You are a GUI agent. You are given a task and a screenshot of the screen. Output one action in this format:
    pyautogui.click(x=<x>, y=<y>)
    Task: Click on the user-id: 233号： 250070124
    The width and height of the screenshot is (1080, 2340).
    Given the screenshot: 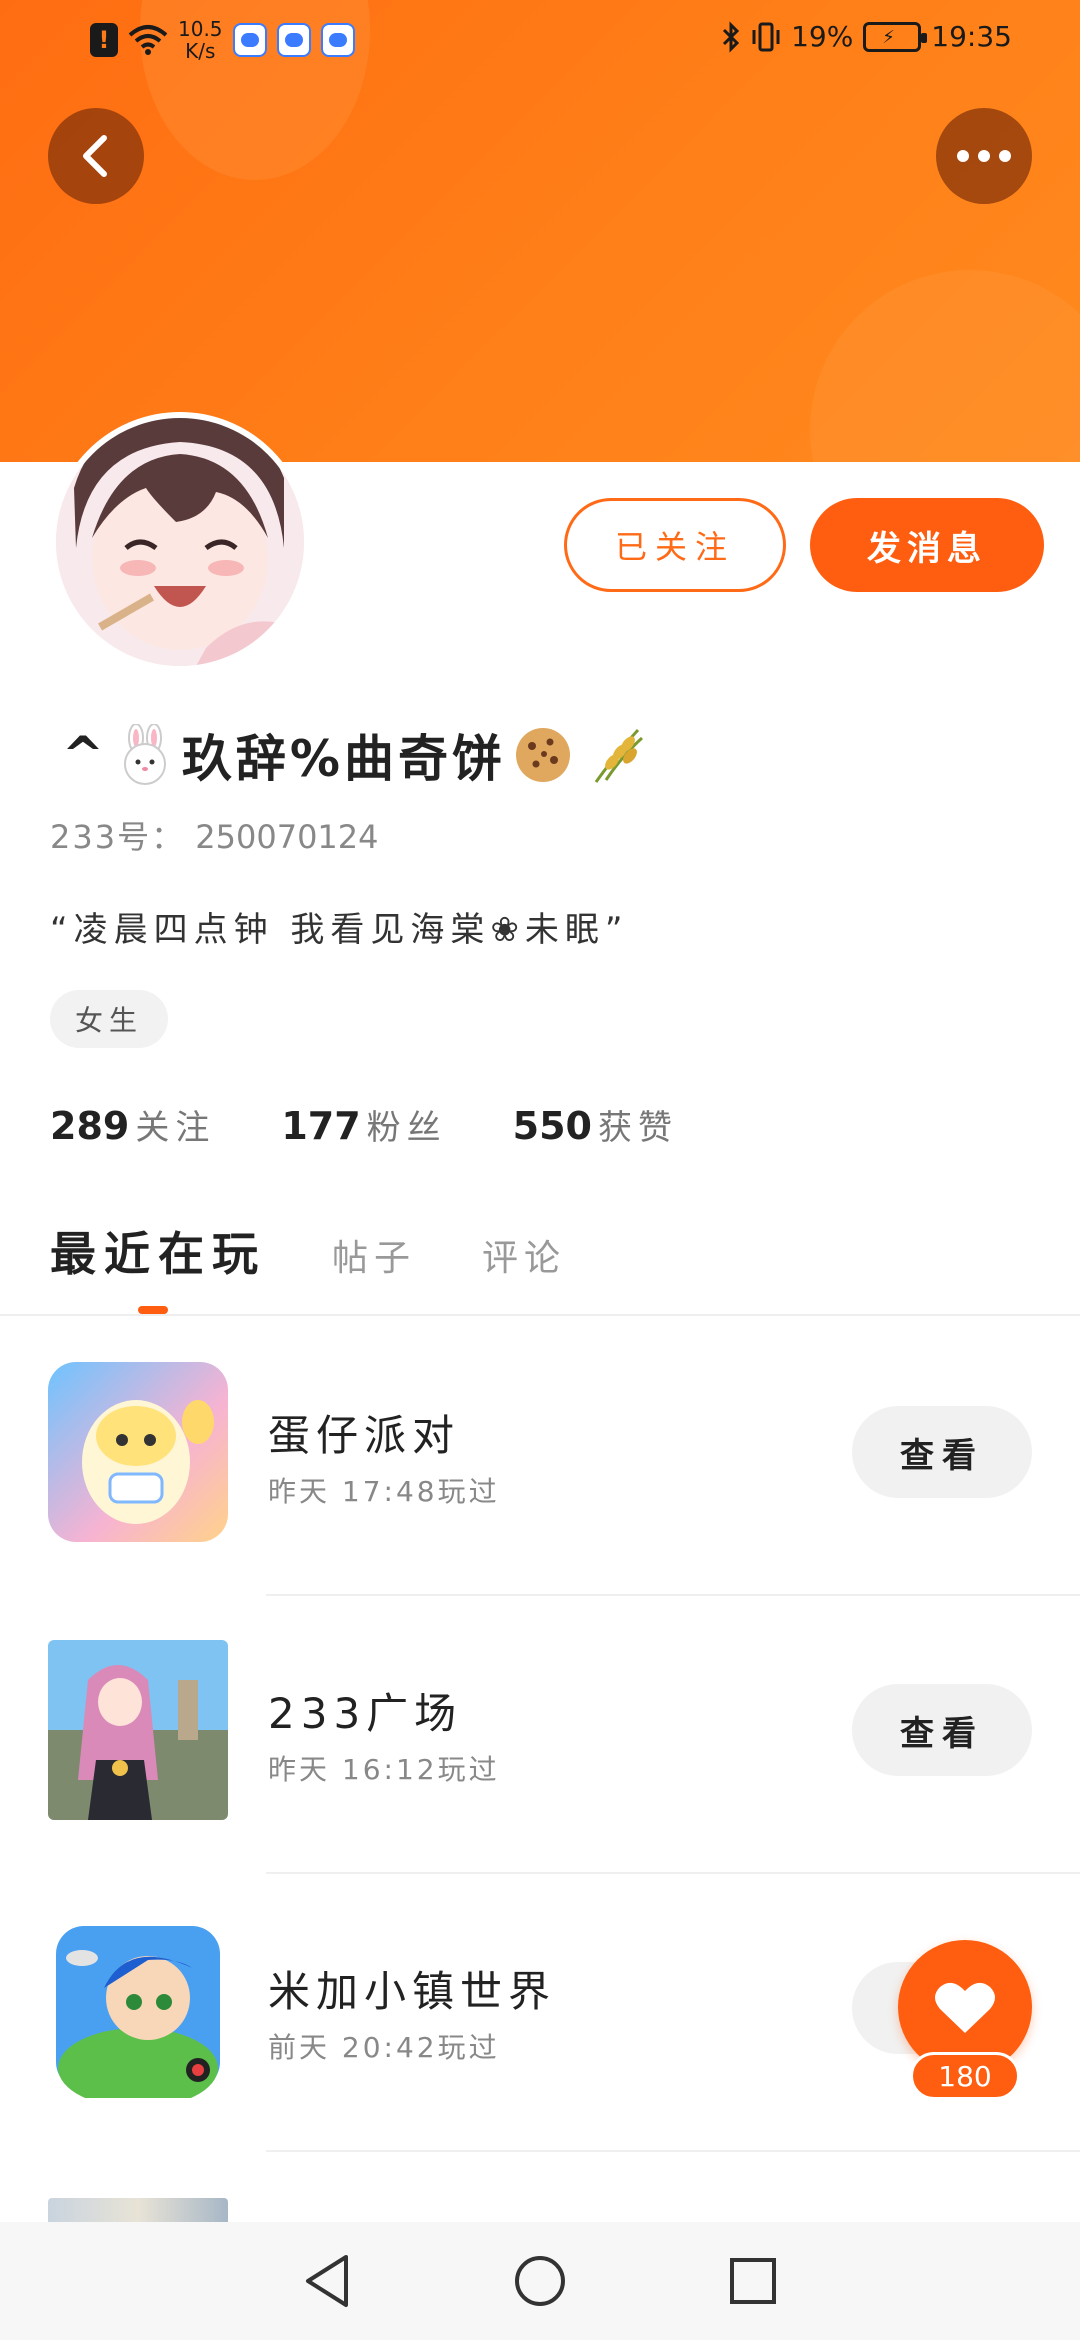 What is the action you would take?
    pyautogui.click(x=214, y=835)
    